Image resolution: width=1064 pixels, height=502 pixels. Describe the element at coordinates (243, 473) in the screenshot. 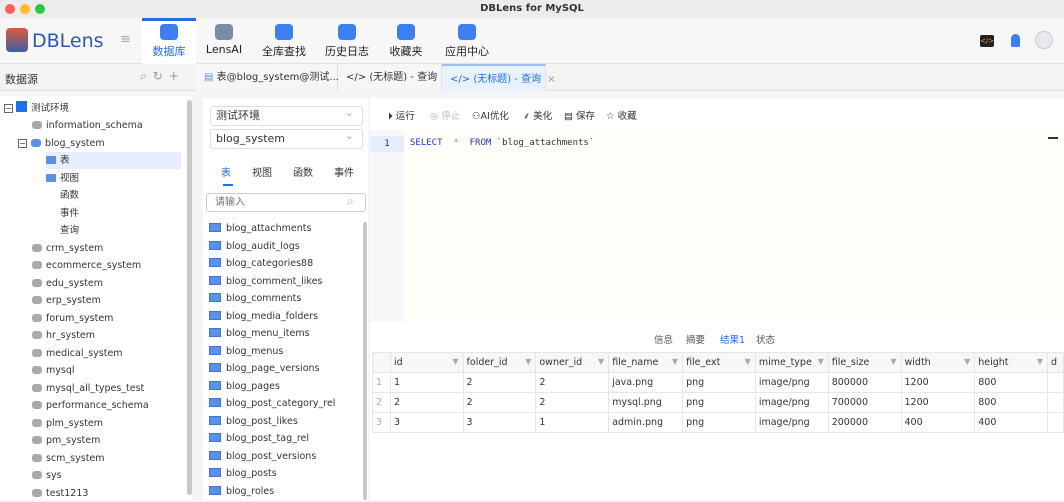

I see `table-list-item: blog_posts` at that location.